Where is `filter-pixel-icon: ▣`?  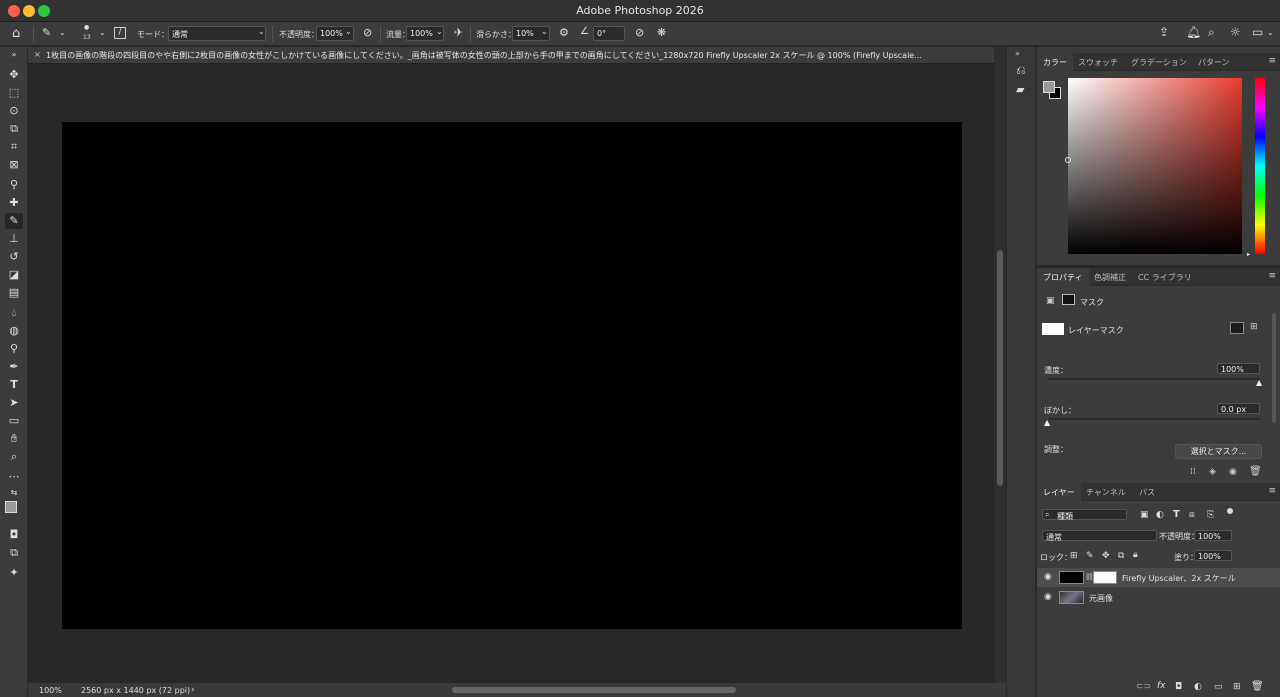 filter-pixel-icon: ▣ is located at coordinates (1144, 515).